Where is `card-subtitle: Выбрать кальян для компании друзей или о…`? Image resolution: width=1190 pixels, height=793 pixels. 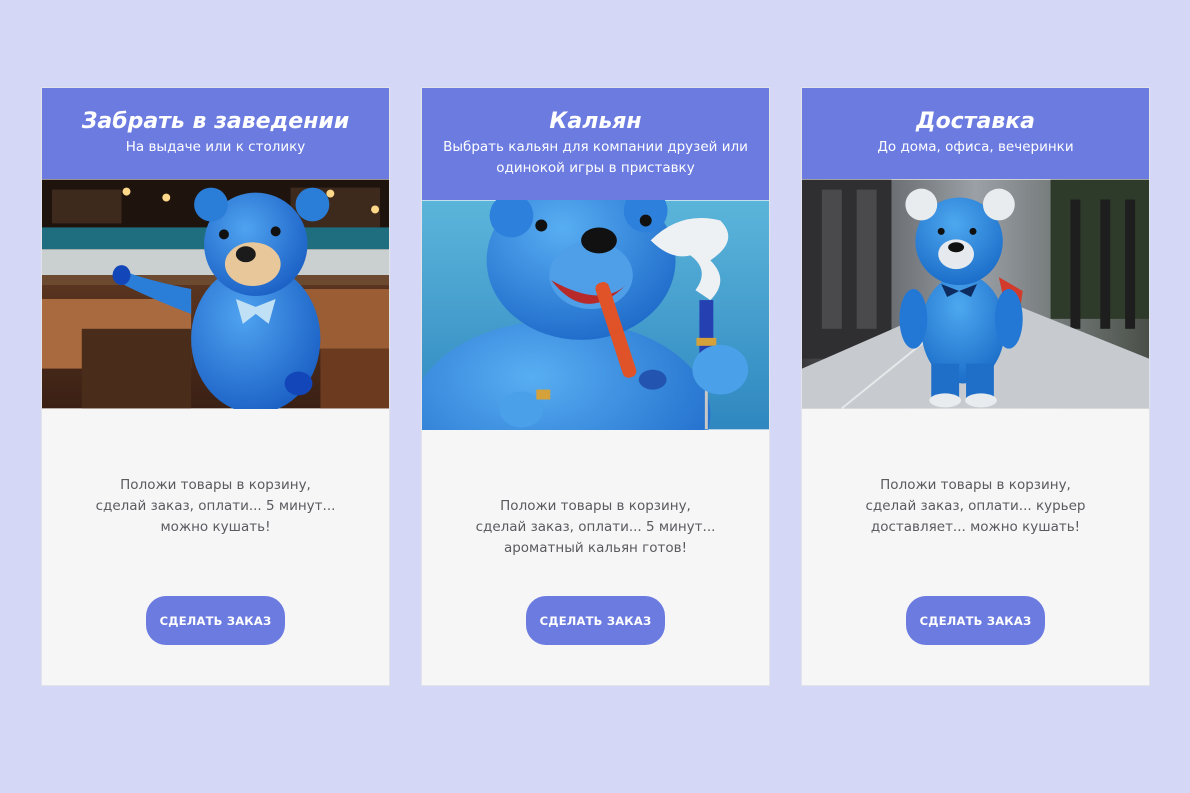 card-subtitle: Выбрать кальян для компании друзей или о… is located at coordinates (595, 157).